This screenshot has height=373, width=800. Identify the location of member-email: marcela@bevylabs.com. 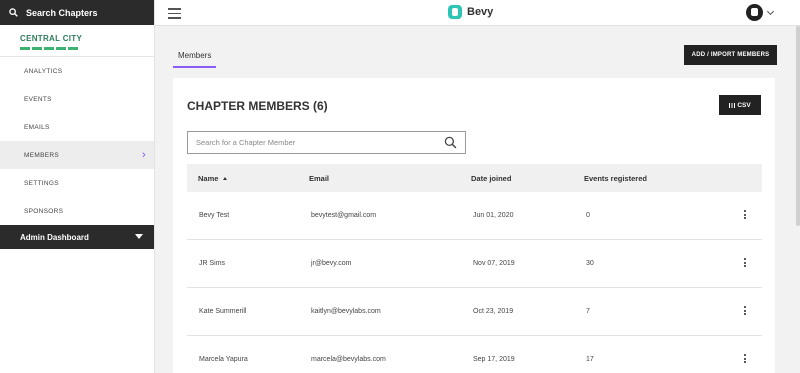
(348, 359).